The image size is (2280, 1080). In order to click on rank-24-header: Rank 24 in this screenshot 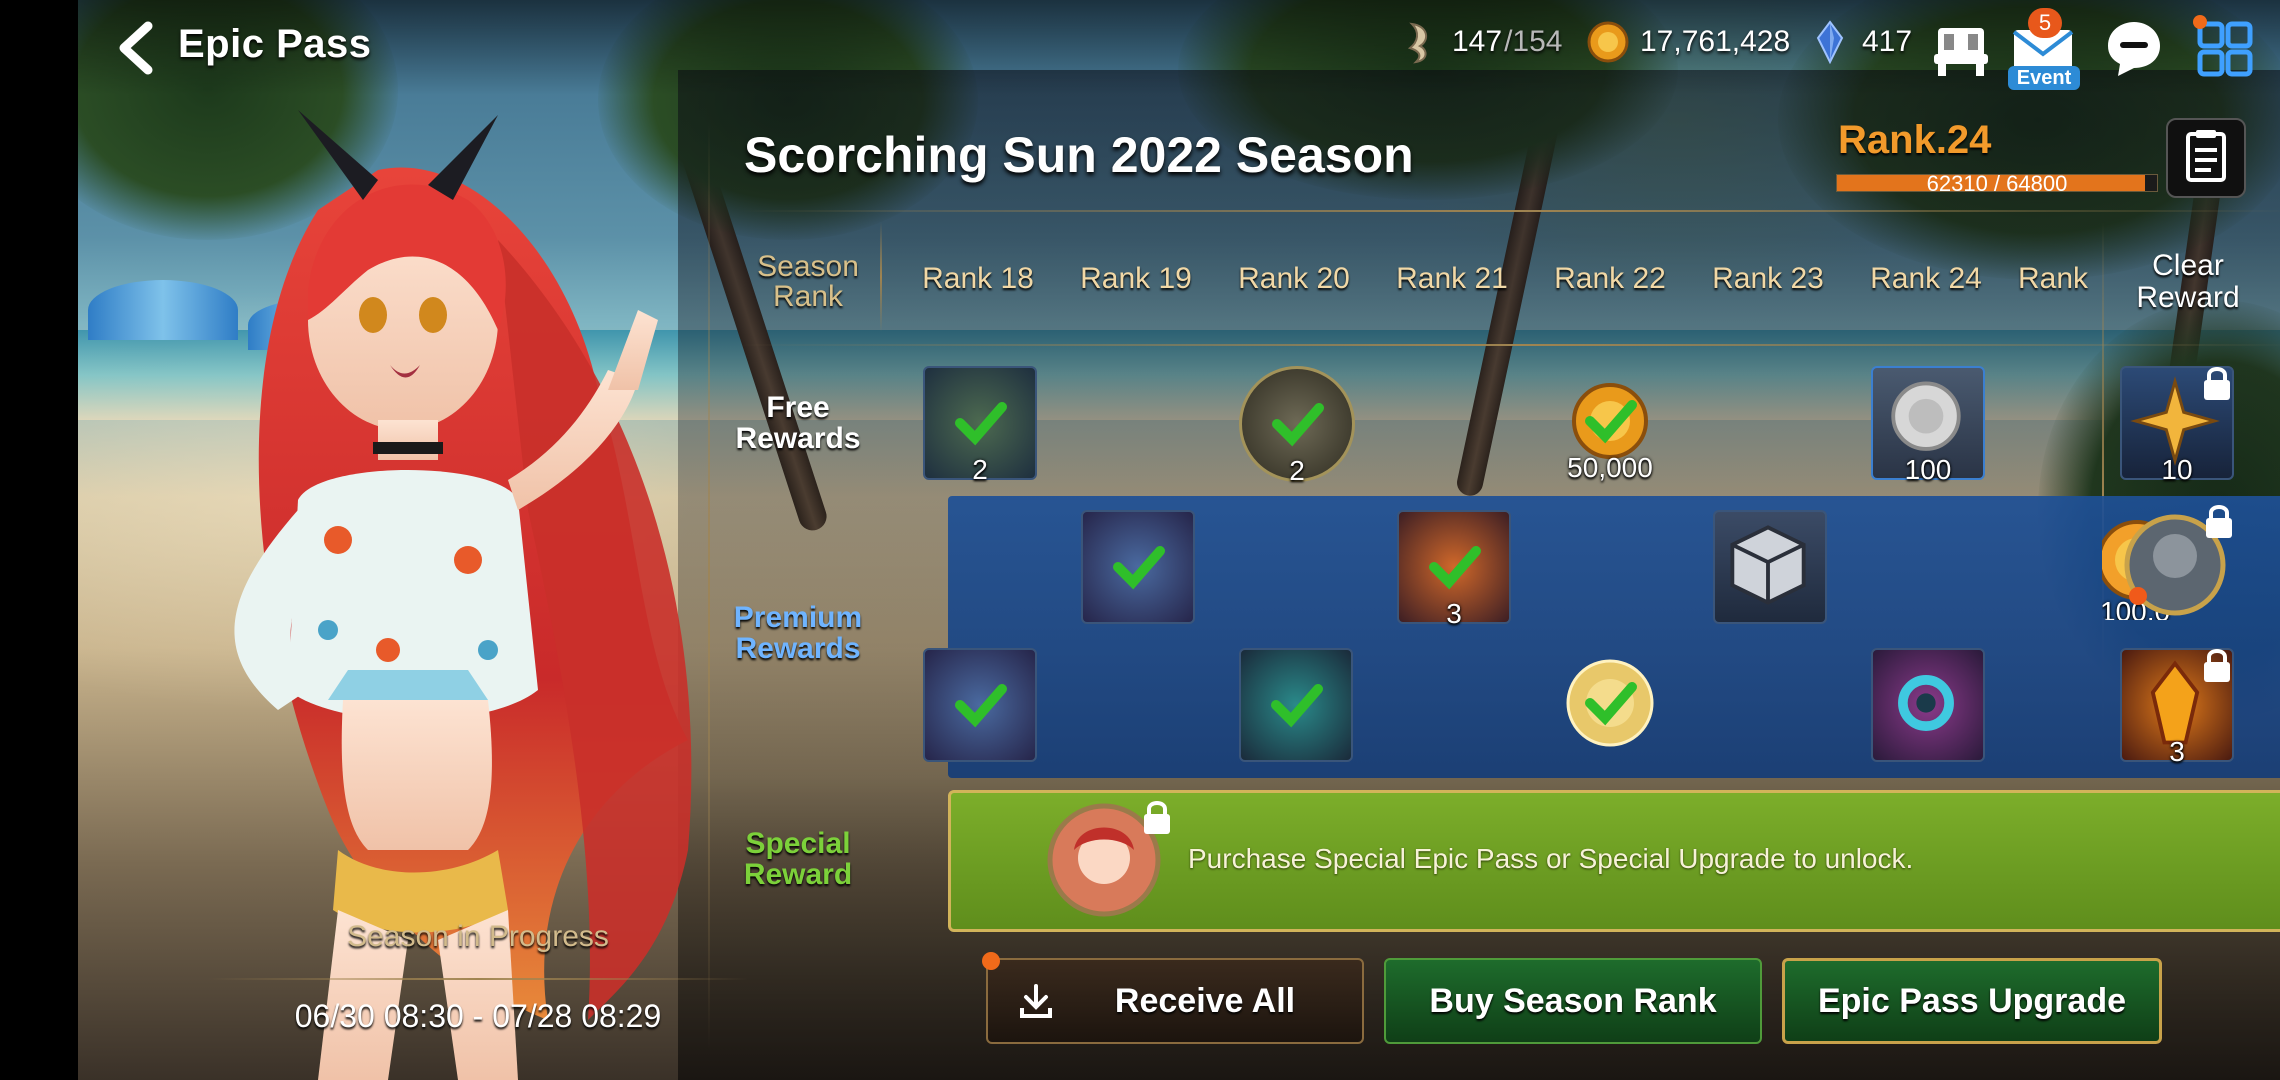, I will do `click(1926, 278)`.